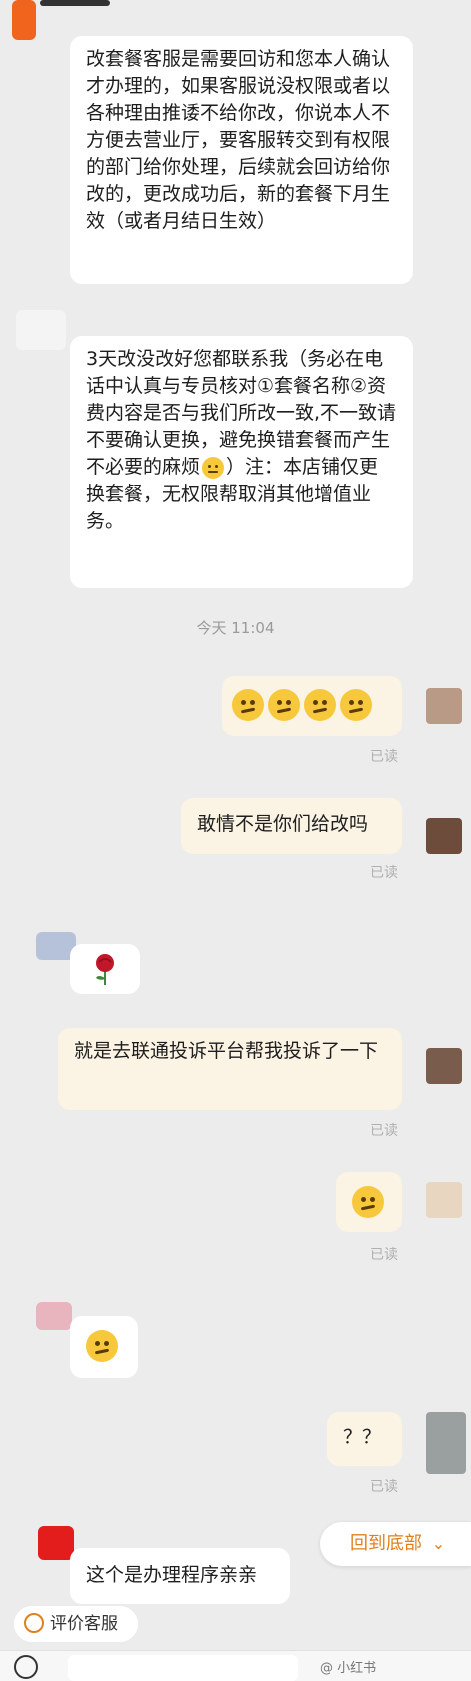  I want to click on incoming-message: 这个是办理程序亲亲, so click(180, 1576).